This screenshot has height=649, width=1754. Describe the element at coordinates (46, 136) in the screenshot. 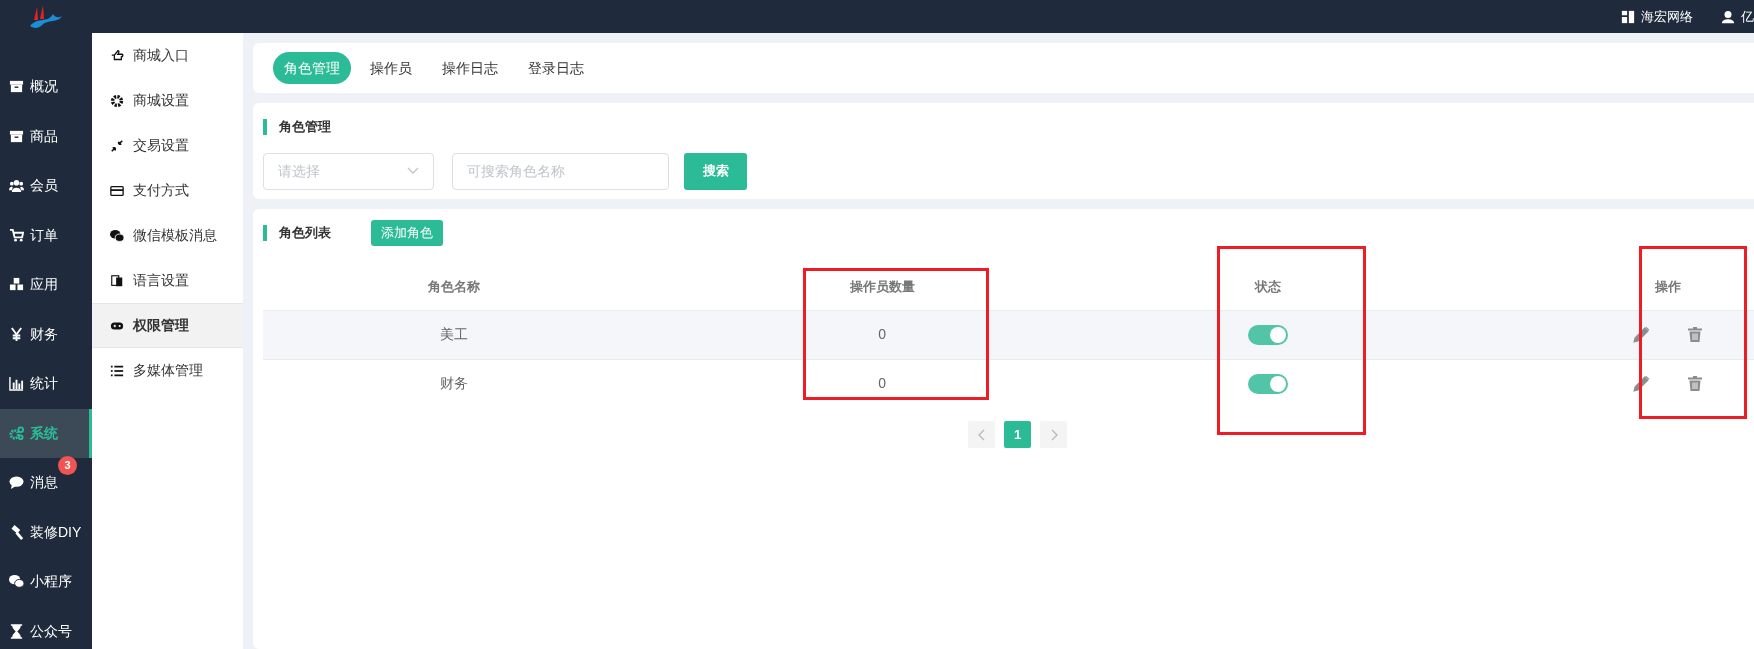

I see `nav-item: 商品` at that location.